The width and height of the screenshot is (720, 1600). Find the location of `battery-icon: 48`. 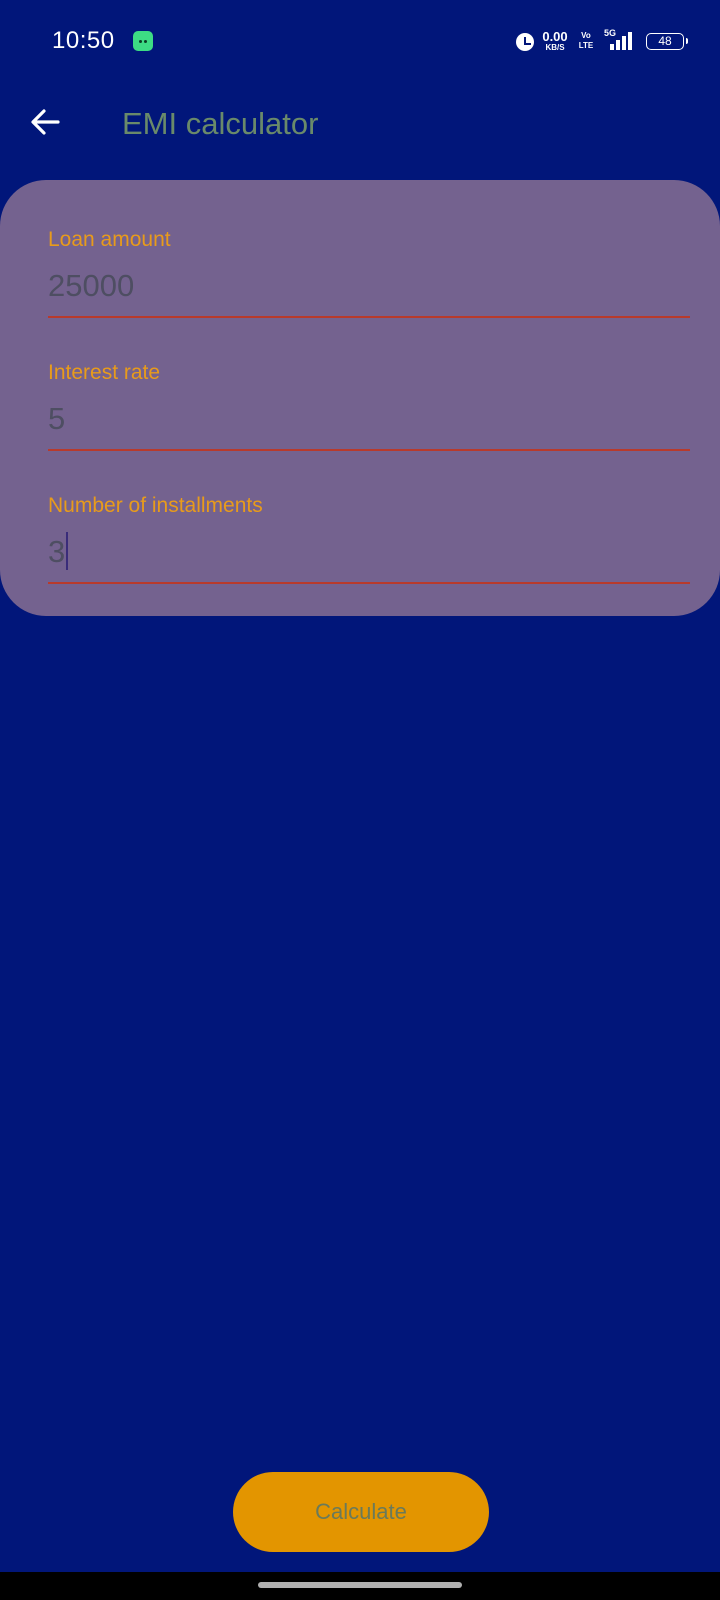

battery-icon: 48 is located at coordinates (667, 41).